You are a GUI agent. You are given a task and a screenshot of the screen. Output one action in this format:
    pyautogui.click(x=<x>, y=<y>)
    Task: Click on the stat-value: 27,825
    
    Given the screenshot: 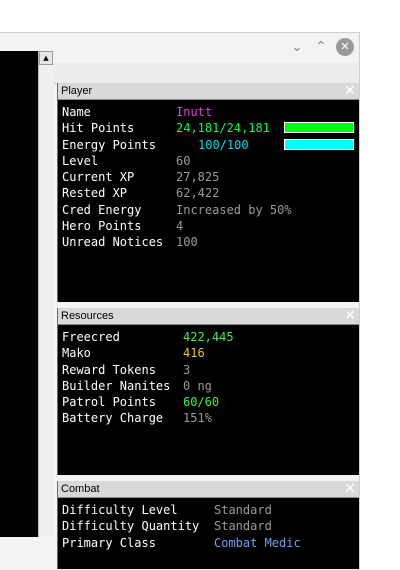 What is the action you would take?
    pyautogui.click(x=198, y=177)
    